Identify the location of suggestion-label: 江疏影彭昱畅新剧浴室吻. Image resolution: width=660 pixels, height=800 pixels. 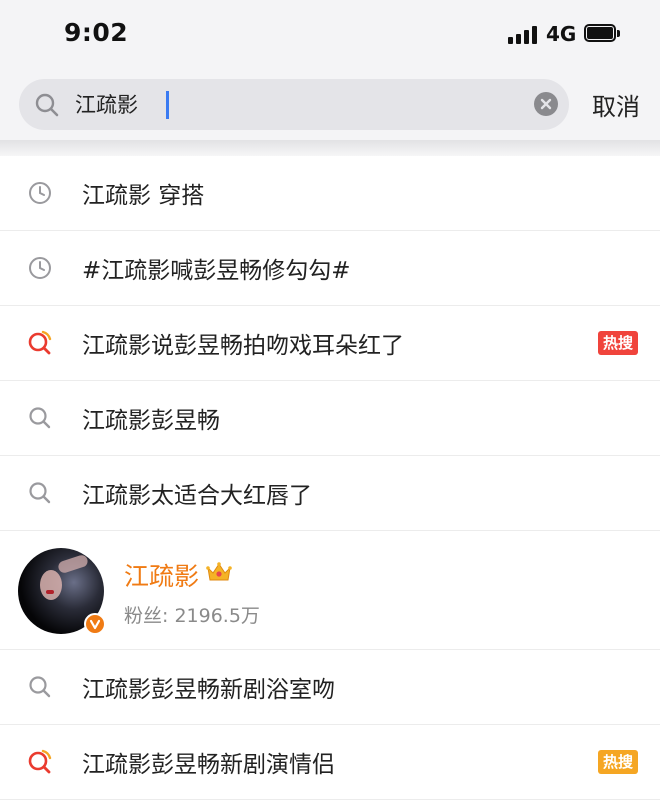
(208, 690).